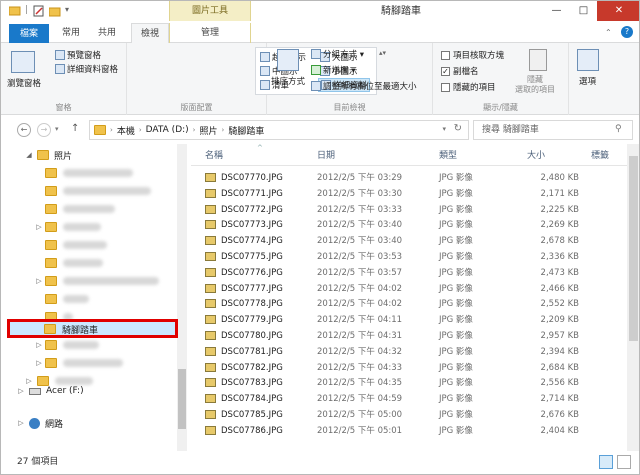 This screenshot has height=475, width=640. What do you see at coordinates (553, 130) in the screenshot?
I see `search-input: 搜尋 騎腳踏車` at bounding box center [553, 130].